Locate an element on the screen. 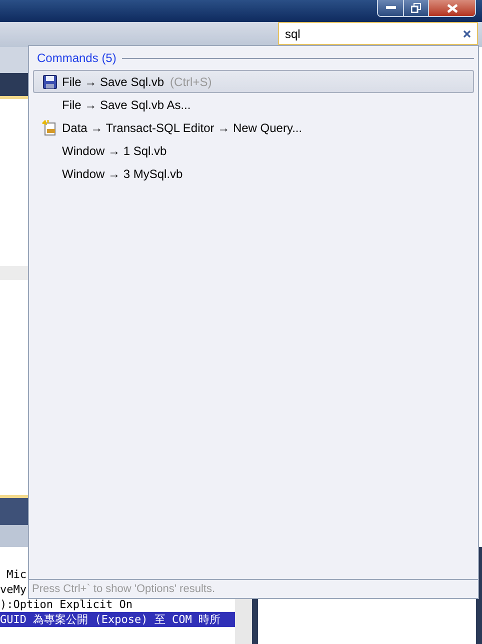  close-icon is located at coordinates (452, 8).